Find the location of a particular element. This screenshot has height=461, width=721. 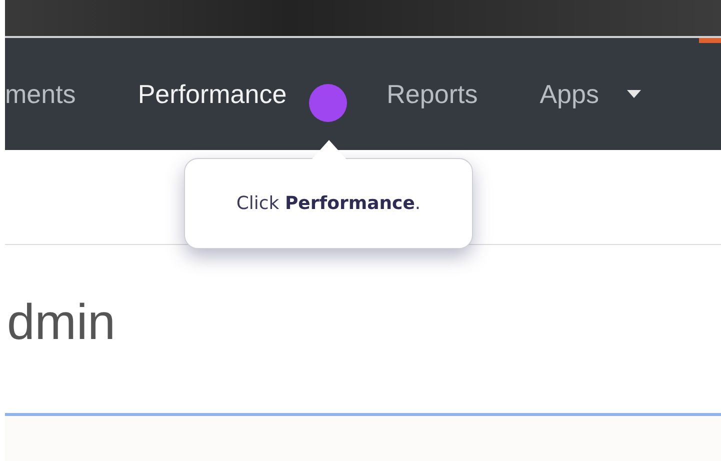

nav-item: Performance is located at coordinates (212, 94).